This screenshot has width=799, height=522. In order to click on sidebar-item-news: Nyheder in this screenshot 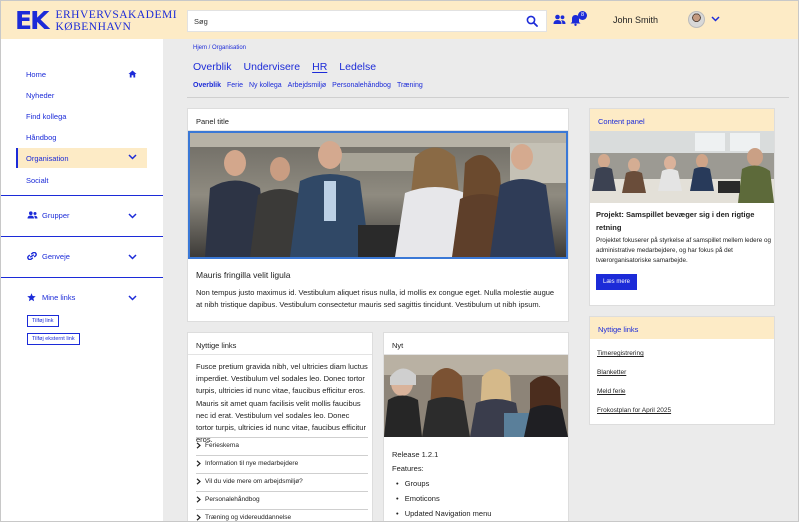, I will do `click(40, 95)`.